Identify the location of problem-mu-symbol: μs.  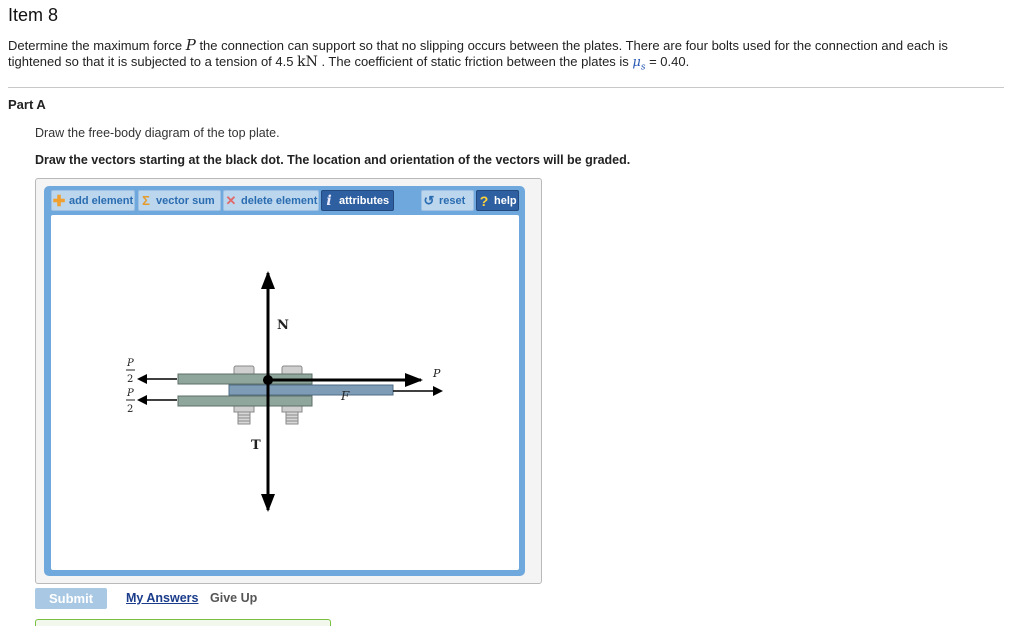
(638, 64).